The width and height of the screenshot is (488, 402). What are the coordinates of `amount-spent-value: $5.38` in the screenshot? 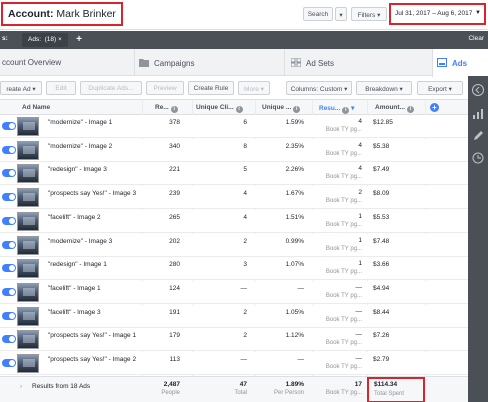 It's located at (381, 146).